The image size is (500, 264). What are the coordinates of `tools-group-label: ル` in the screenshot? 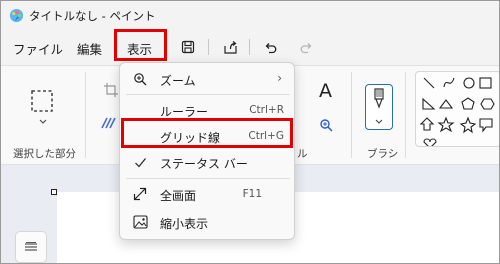 It's located at (302, 154).